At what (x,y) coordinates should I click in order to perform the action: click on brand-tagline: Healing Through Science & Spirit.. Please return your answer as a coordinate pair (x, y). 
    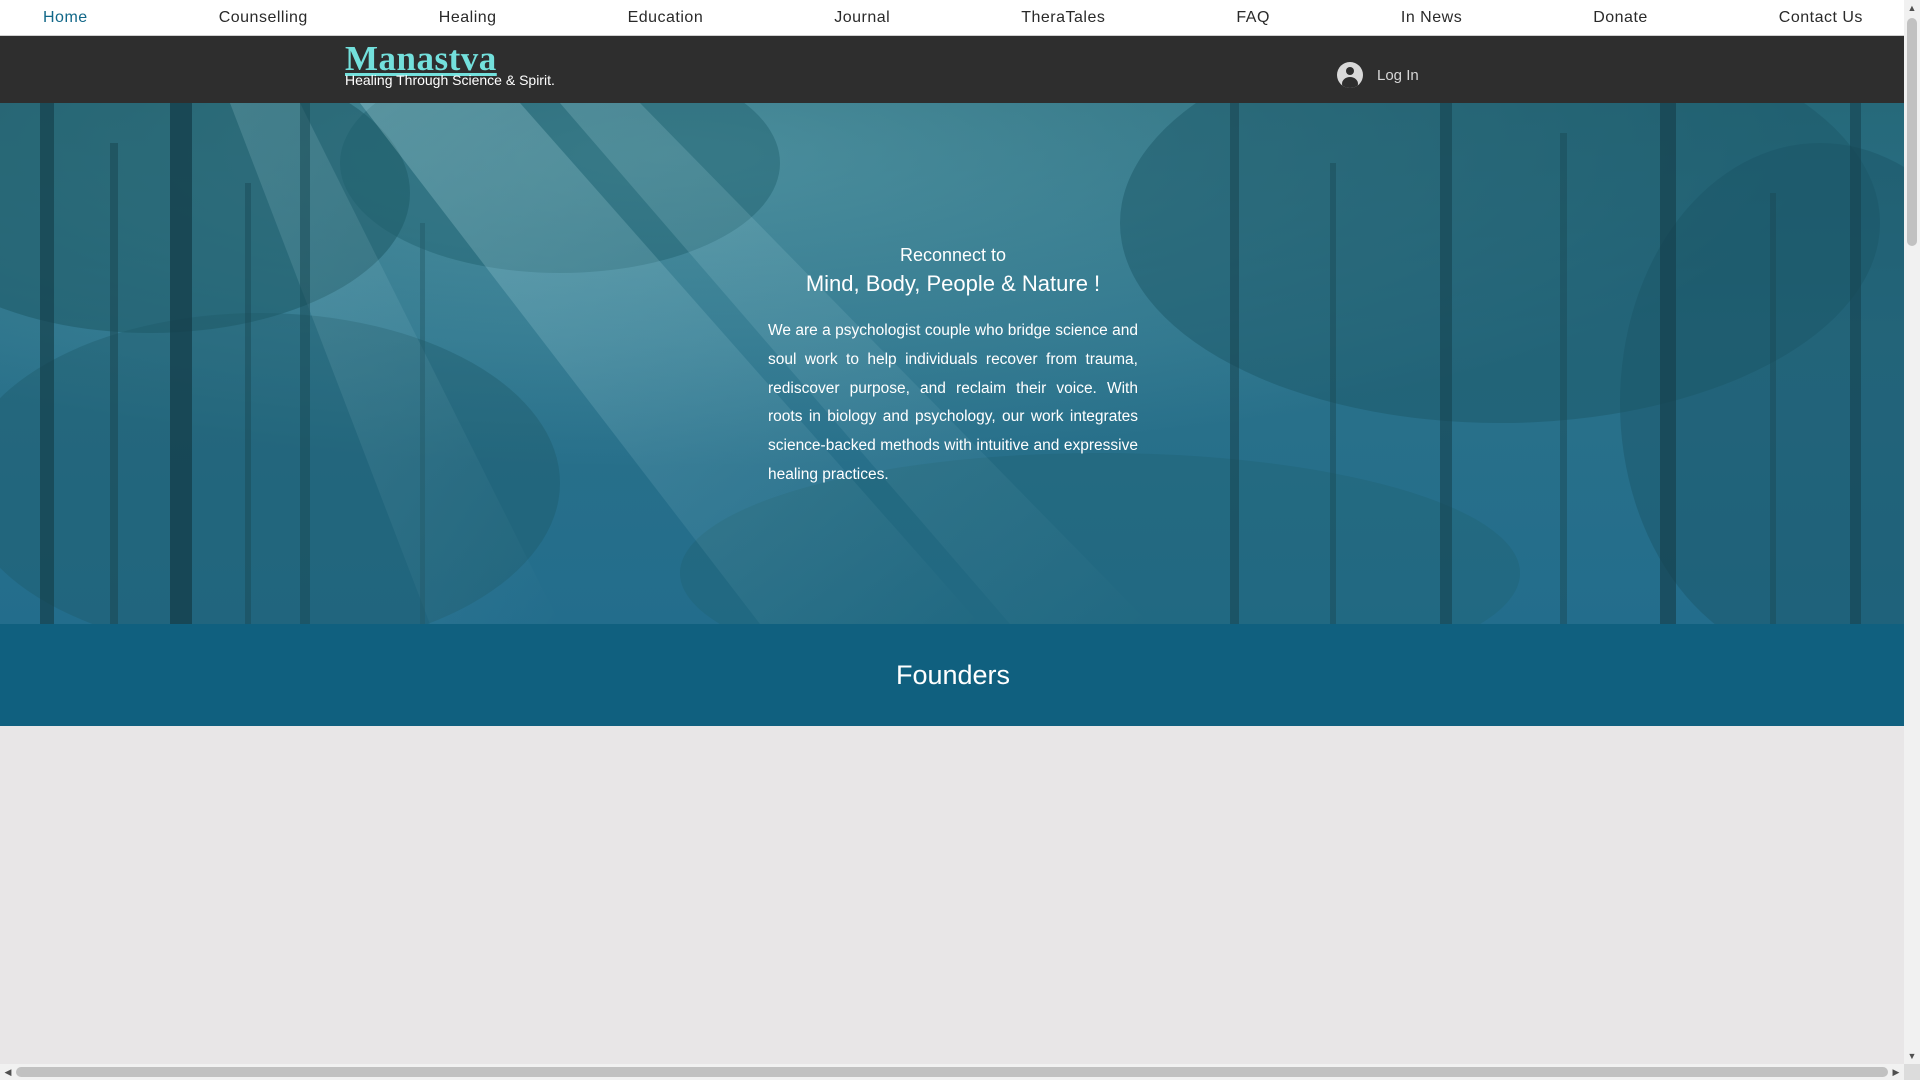
    Looking at the image, I should click on (450, 80).